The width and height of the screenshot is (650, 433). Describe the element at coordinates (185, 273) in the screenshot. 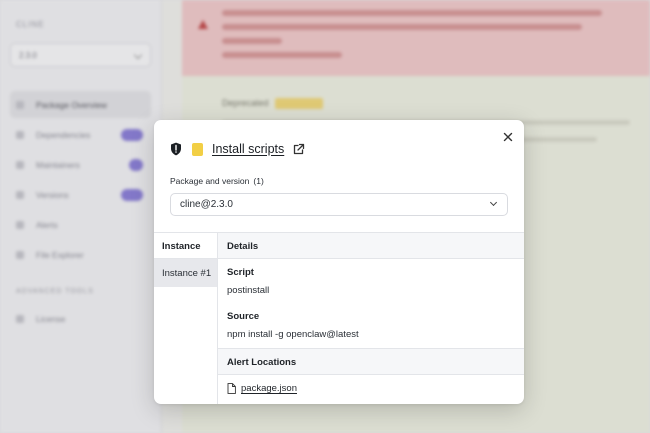

I see `instance-item: Instance #1` at that location.